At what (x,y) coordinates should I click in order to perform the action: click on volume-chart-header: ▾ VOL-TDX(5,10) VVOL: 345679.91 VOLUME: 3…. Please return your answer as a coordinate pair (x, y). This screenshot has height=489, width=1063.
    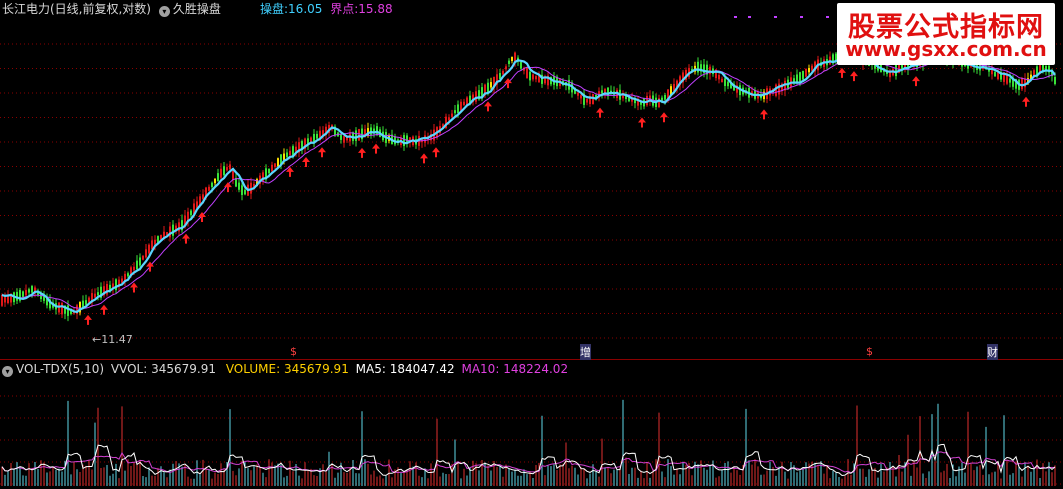
    Looking at the image, I should click on (285, 369).